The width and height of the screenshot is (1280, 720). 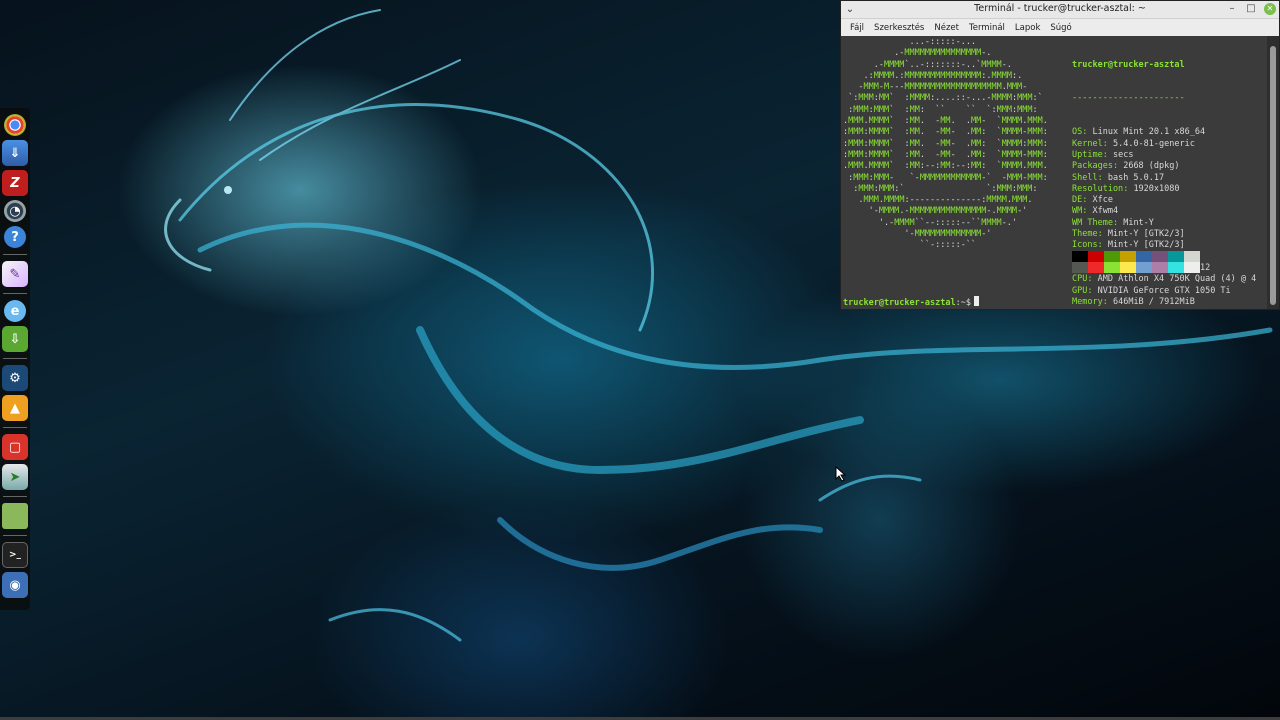 I want to click on shell-prompt: trucker@trucker-asztal:~$, so click(x=911, y=302).